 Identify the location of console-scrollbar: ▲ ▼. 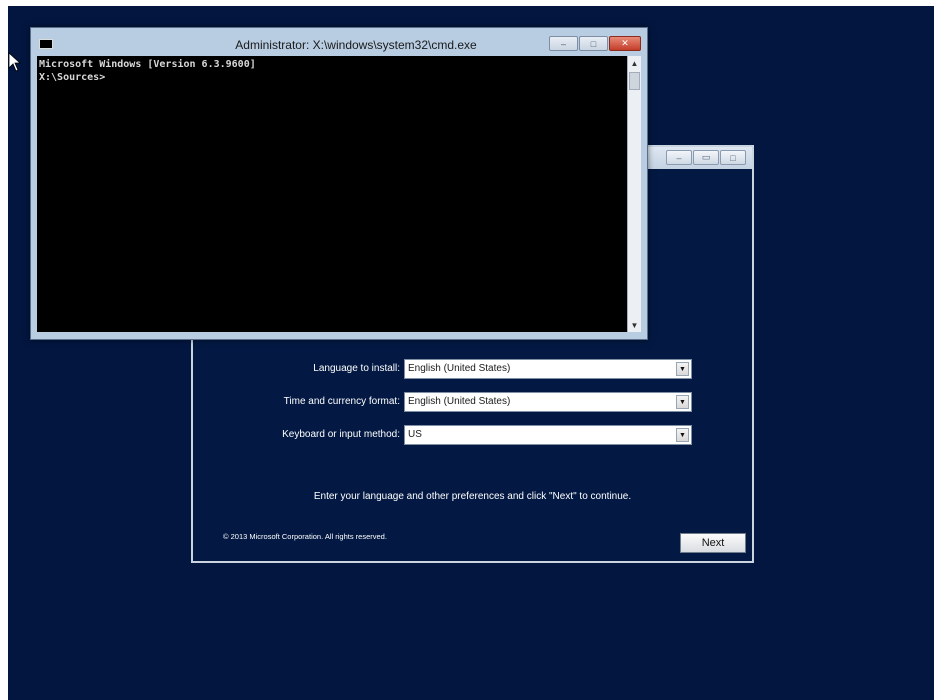
(634, 194).